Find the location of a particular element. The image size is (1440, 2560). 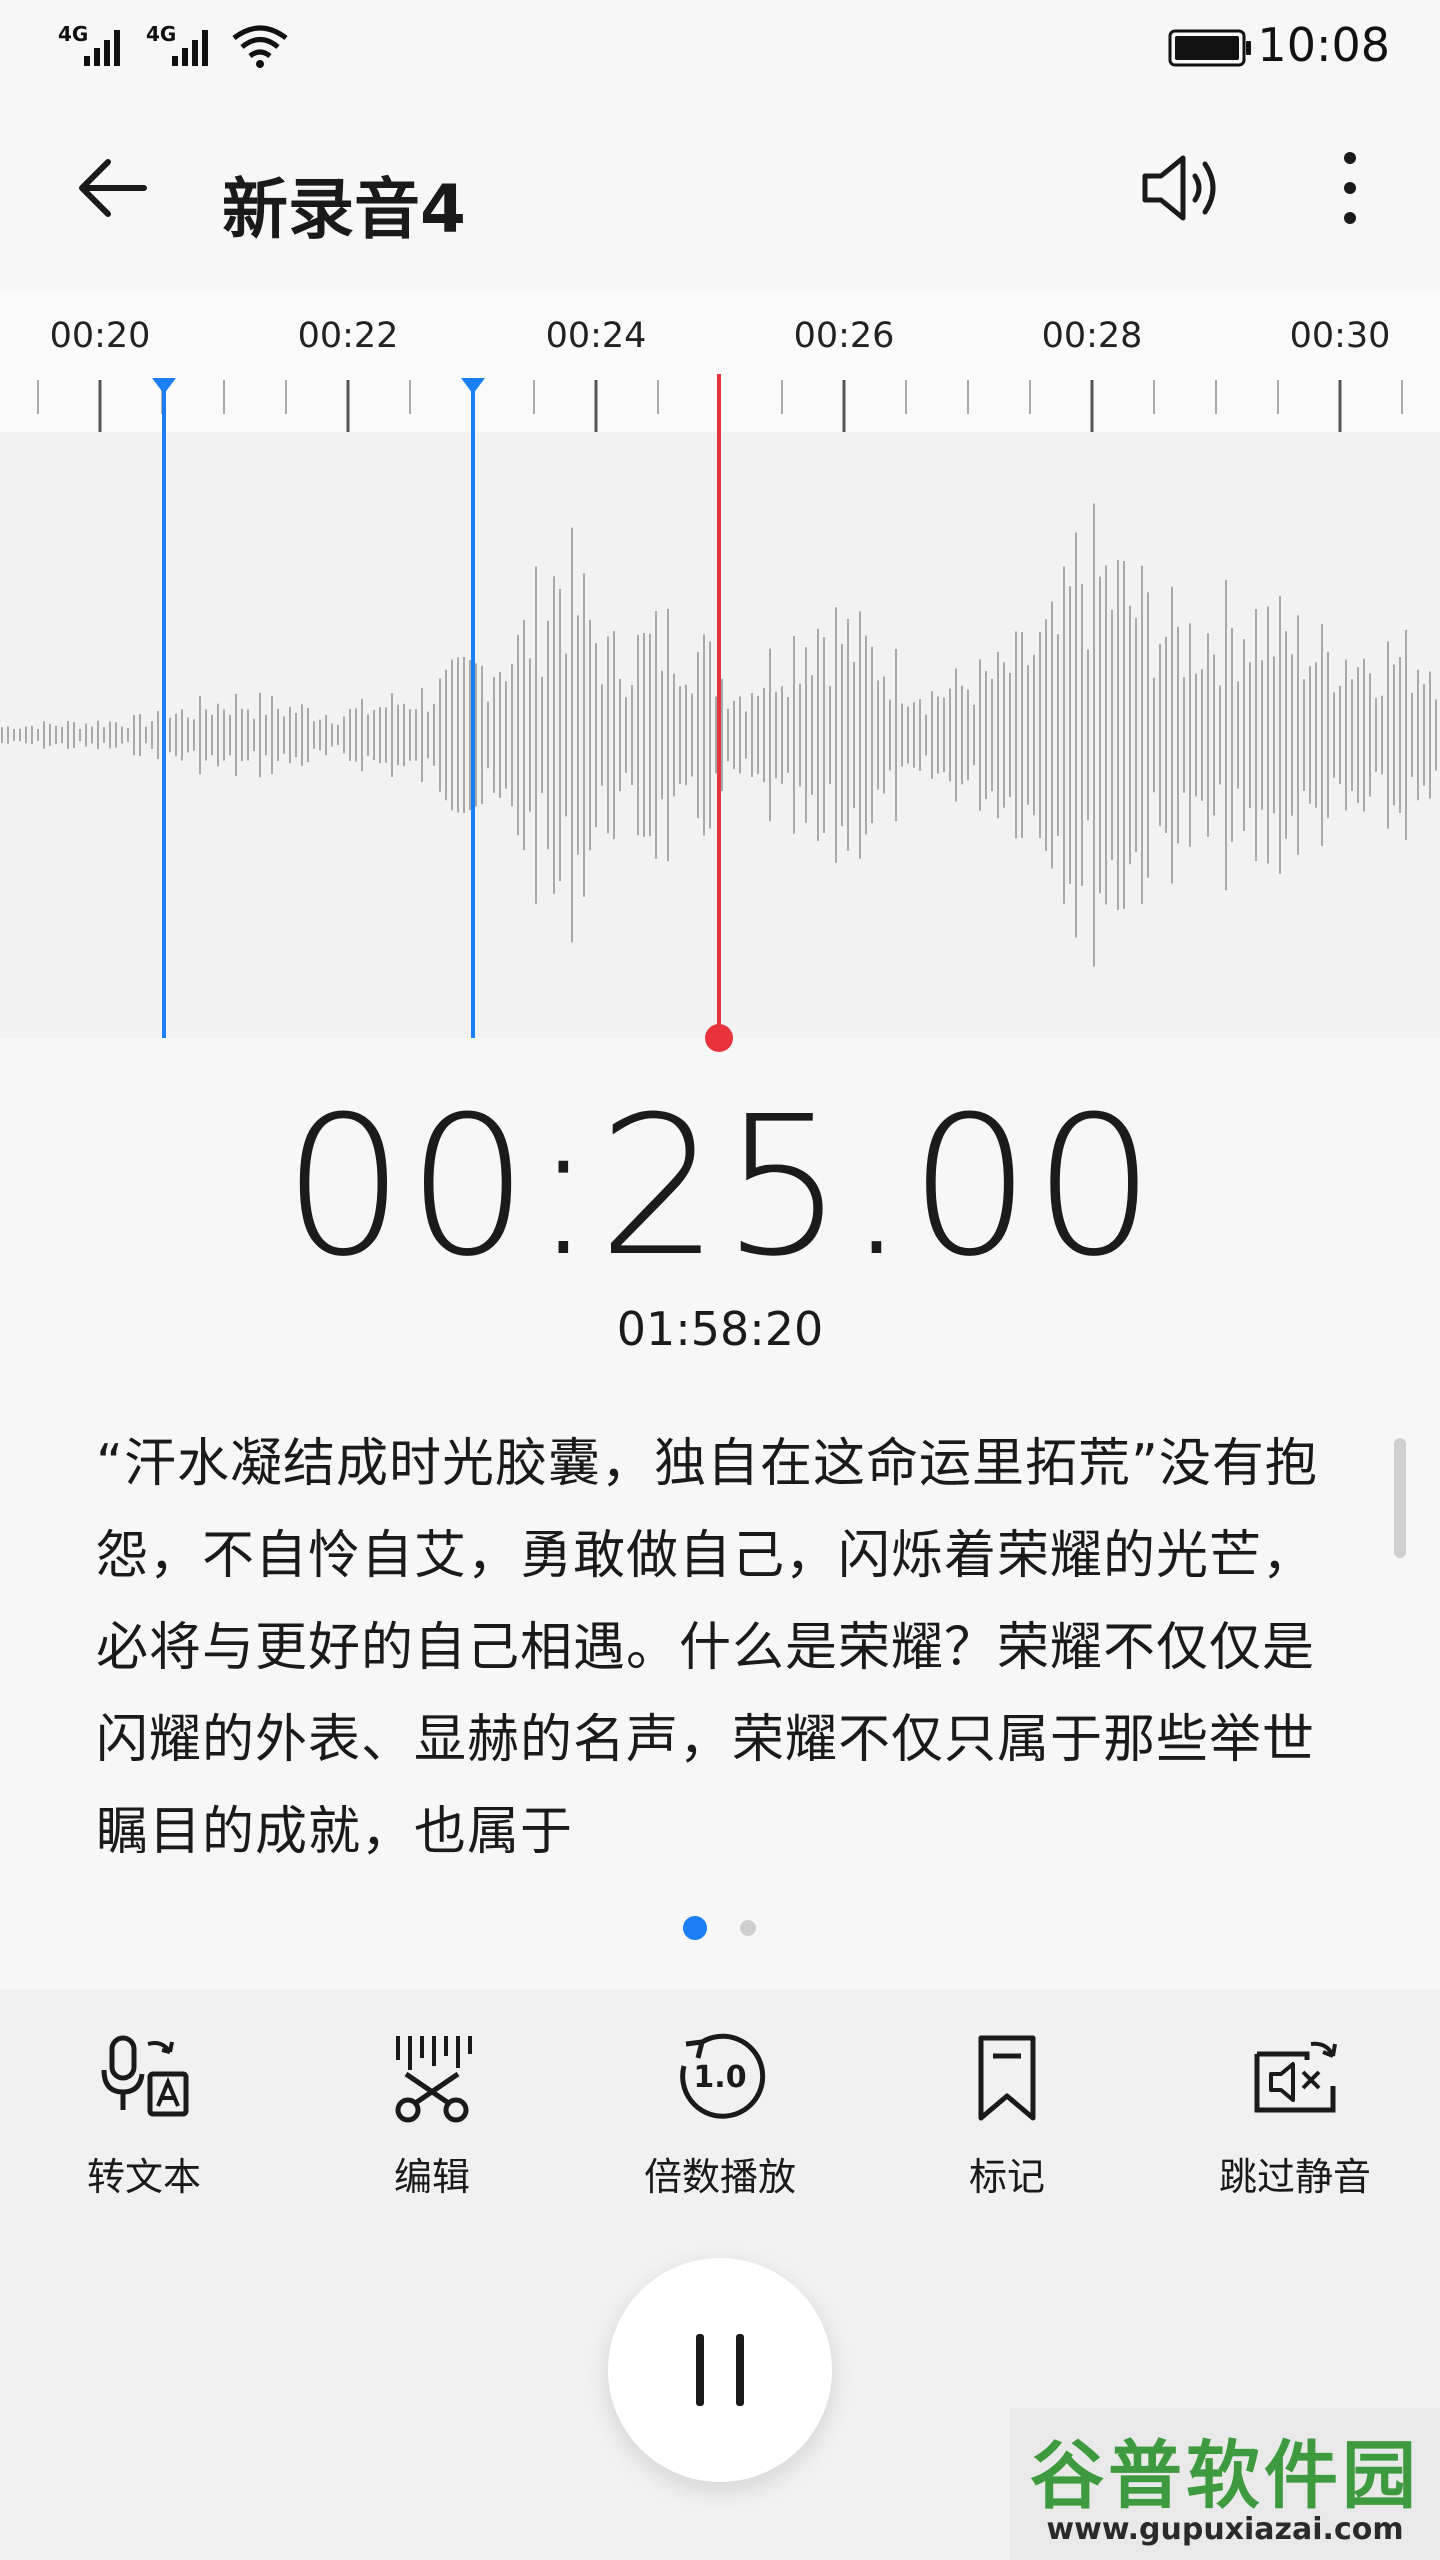

playback-speed-button: 1.0 倍数播放 is located at coordinates (720, 2115).